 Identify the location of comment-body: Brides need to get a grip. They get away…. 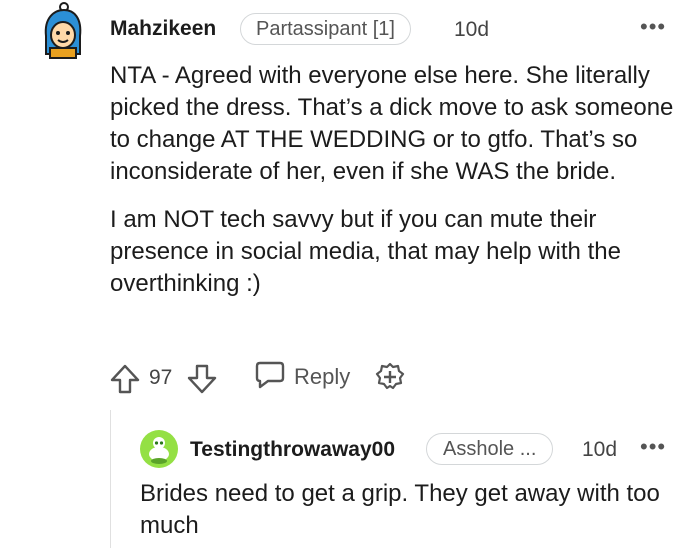
(400, 509).